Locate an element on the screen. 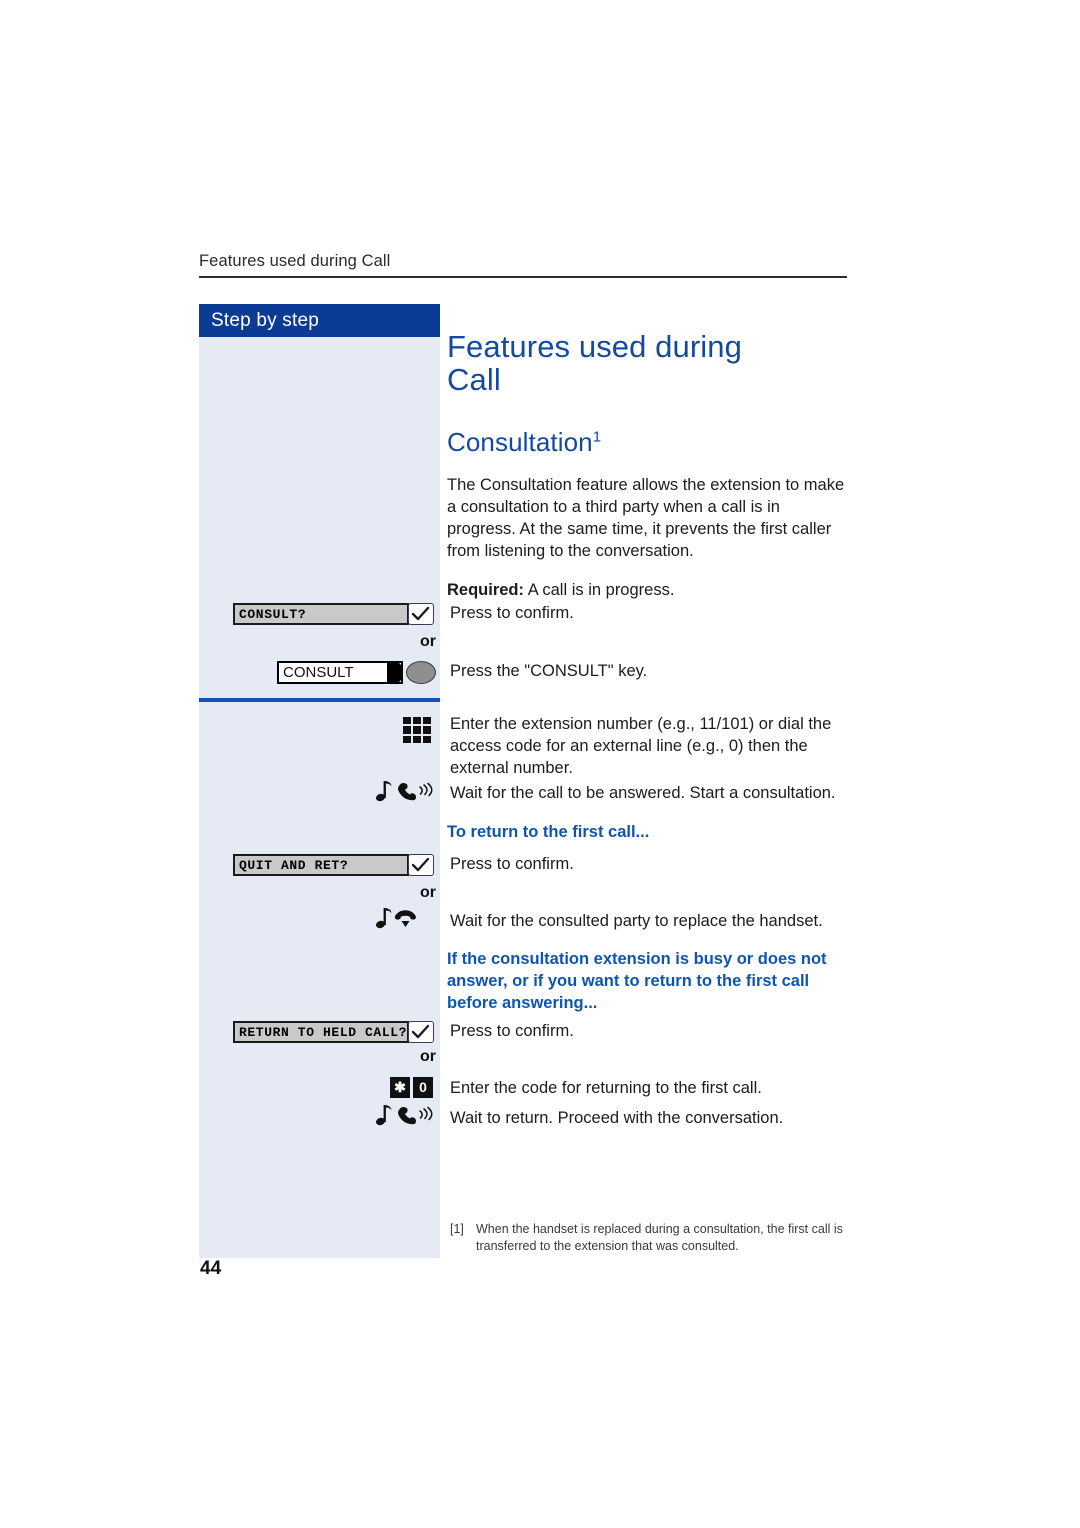 The height and width of the screenshot is (1528, 1080). or-label-2: or is located at coordinates (428, 892).